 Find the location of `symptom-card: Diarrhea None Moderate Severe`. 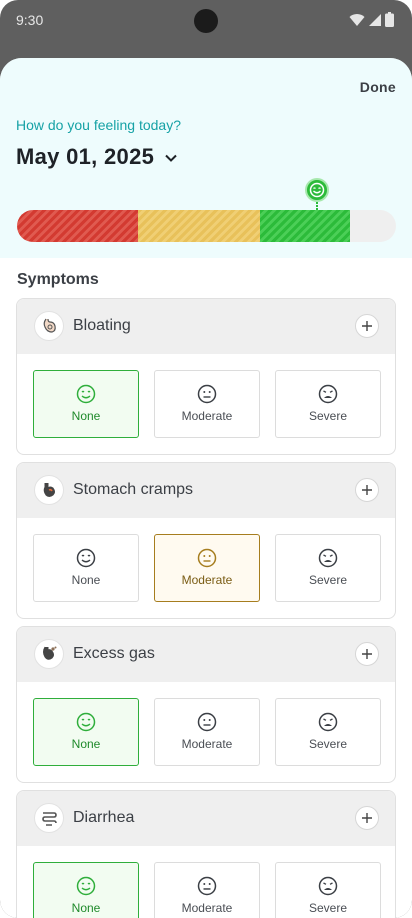

symptom-card: Diarrhea None Moderate Severe is located at coordinates (206, 854).